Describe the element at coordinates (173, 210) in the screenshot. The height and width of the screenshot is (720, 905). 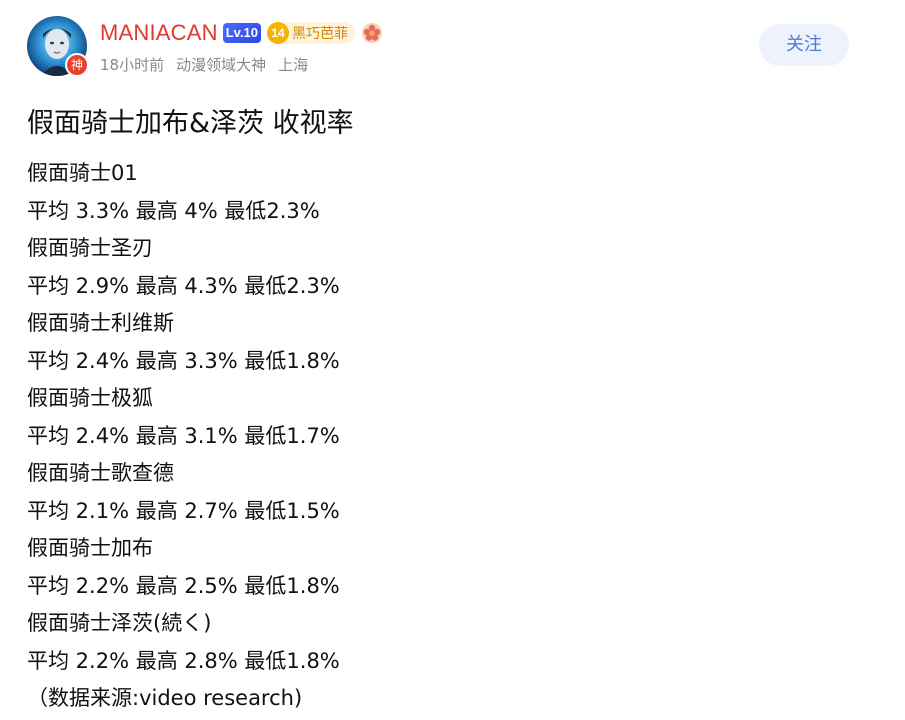
I see `body-line: 平均 3.3% 最高 4% 最低2.3%` at that location.